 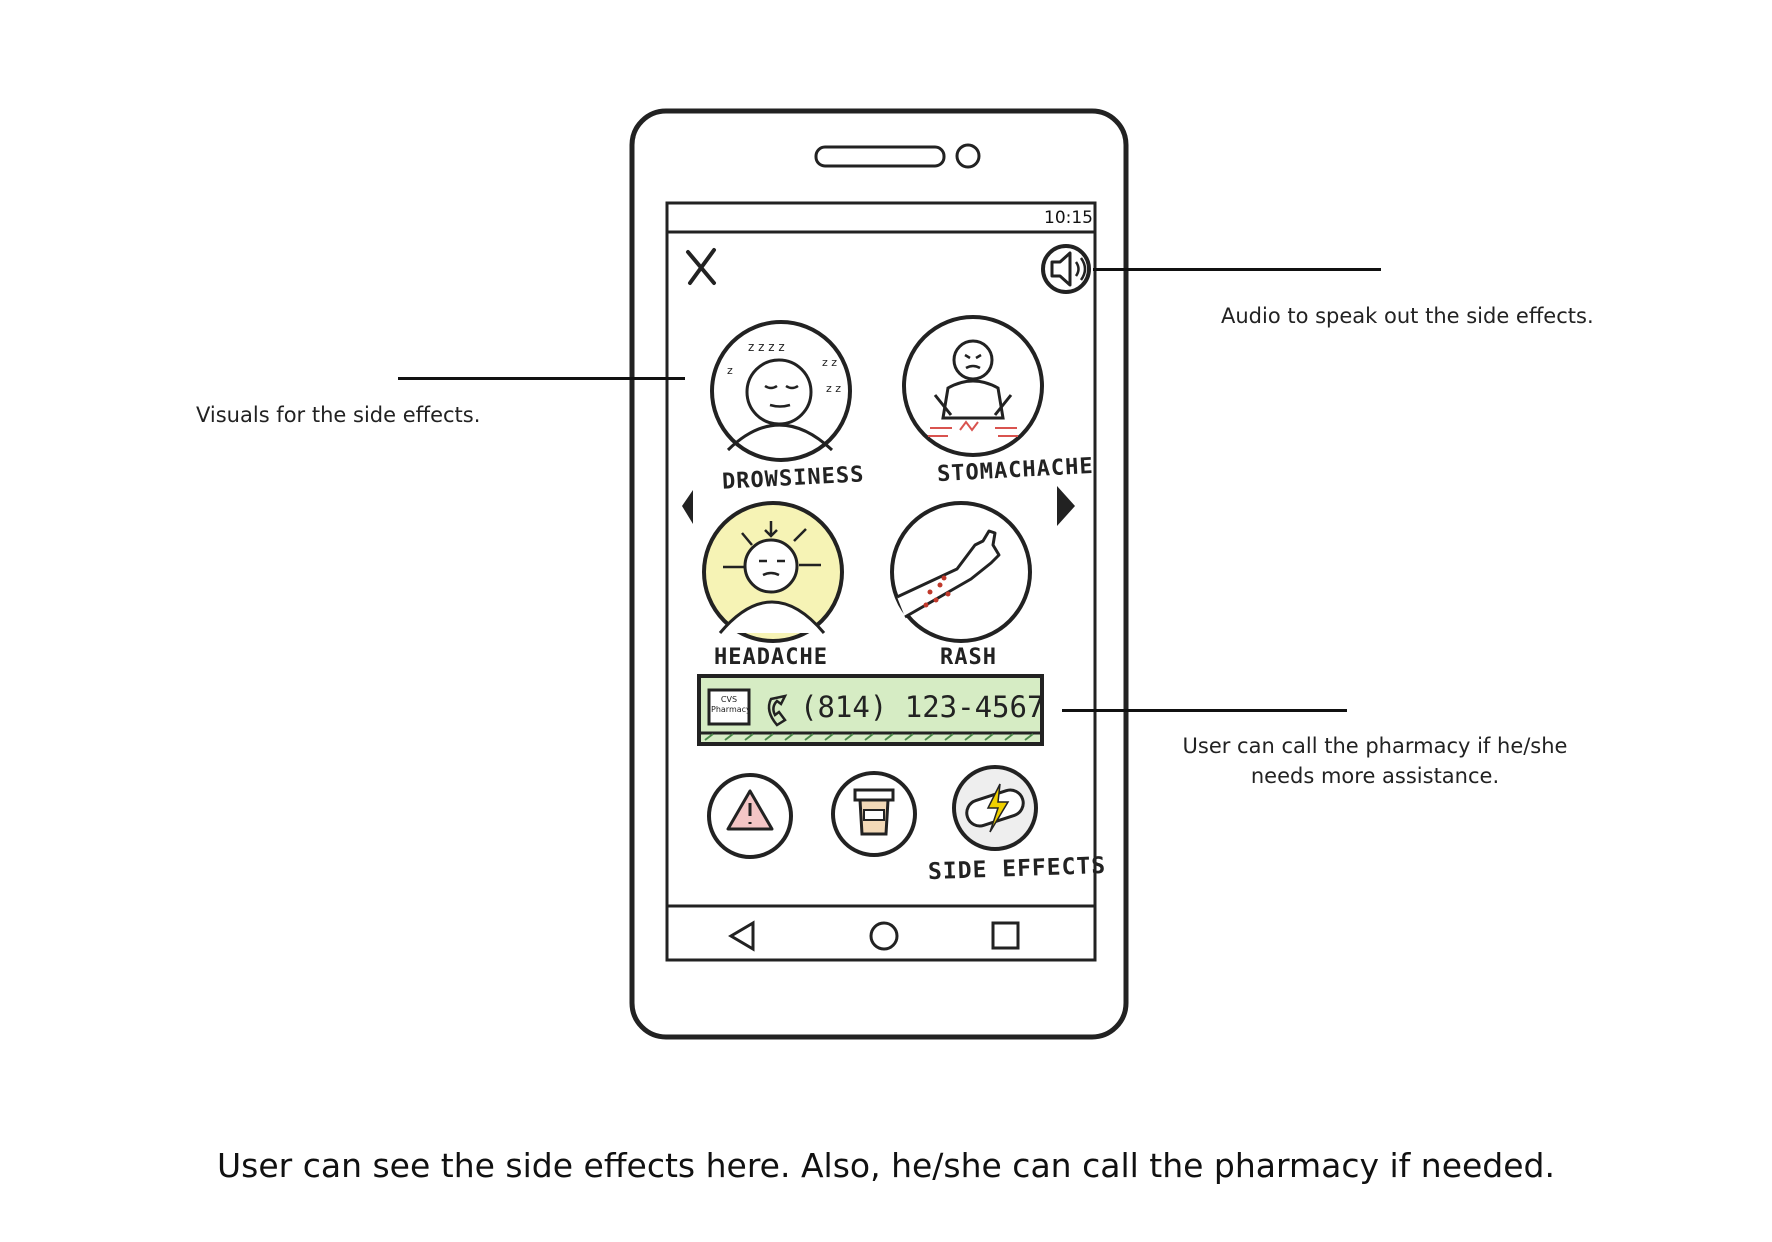 I want to click on pharmacy-logo-text: CVS Pharmacy, so click(x=731, y=704).